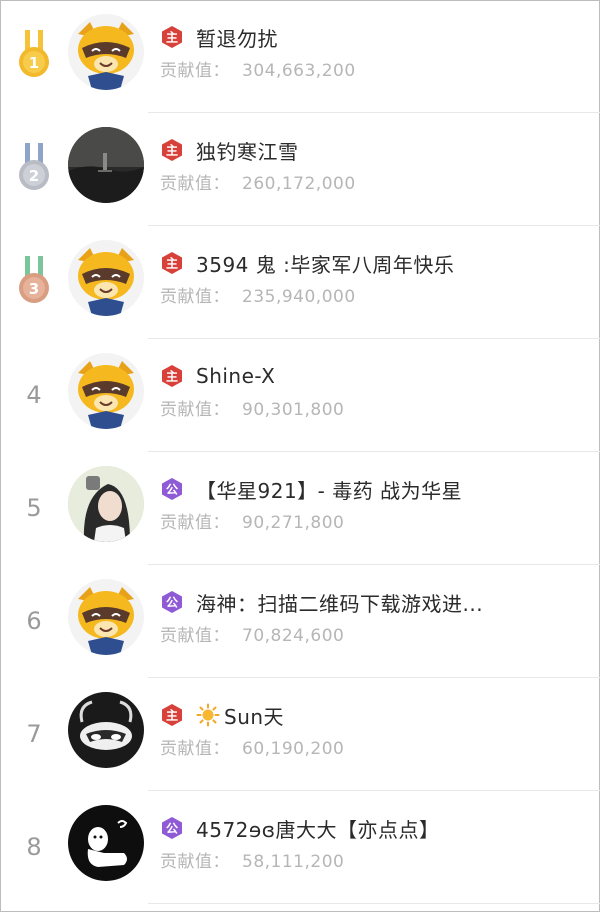 This screenshot has width=600, height=912. I want to click on list-item: 2 主 独钓寒江雪 贡献值： 260,172,000, so click(300, 169).